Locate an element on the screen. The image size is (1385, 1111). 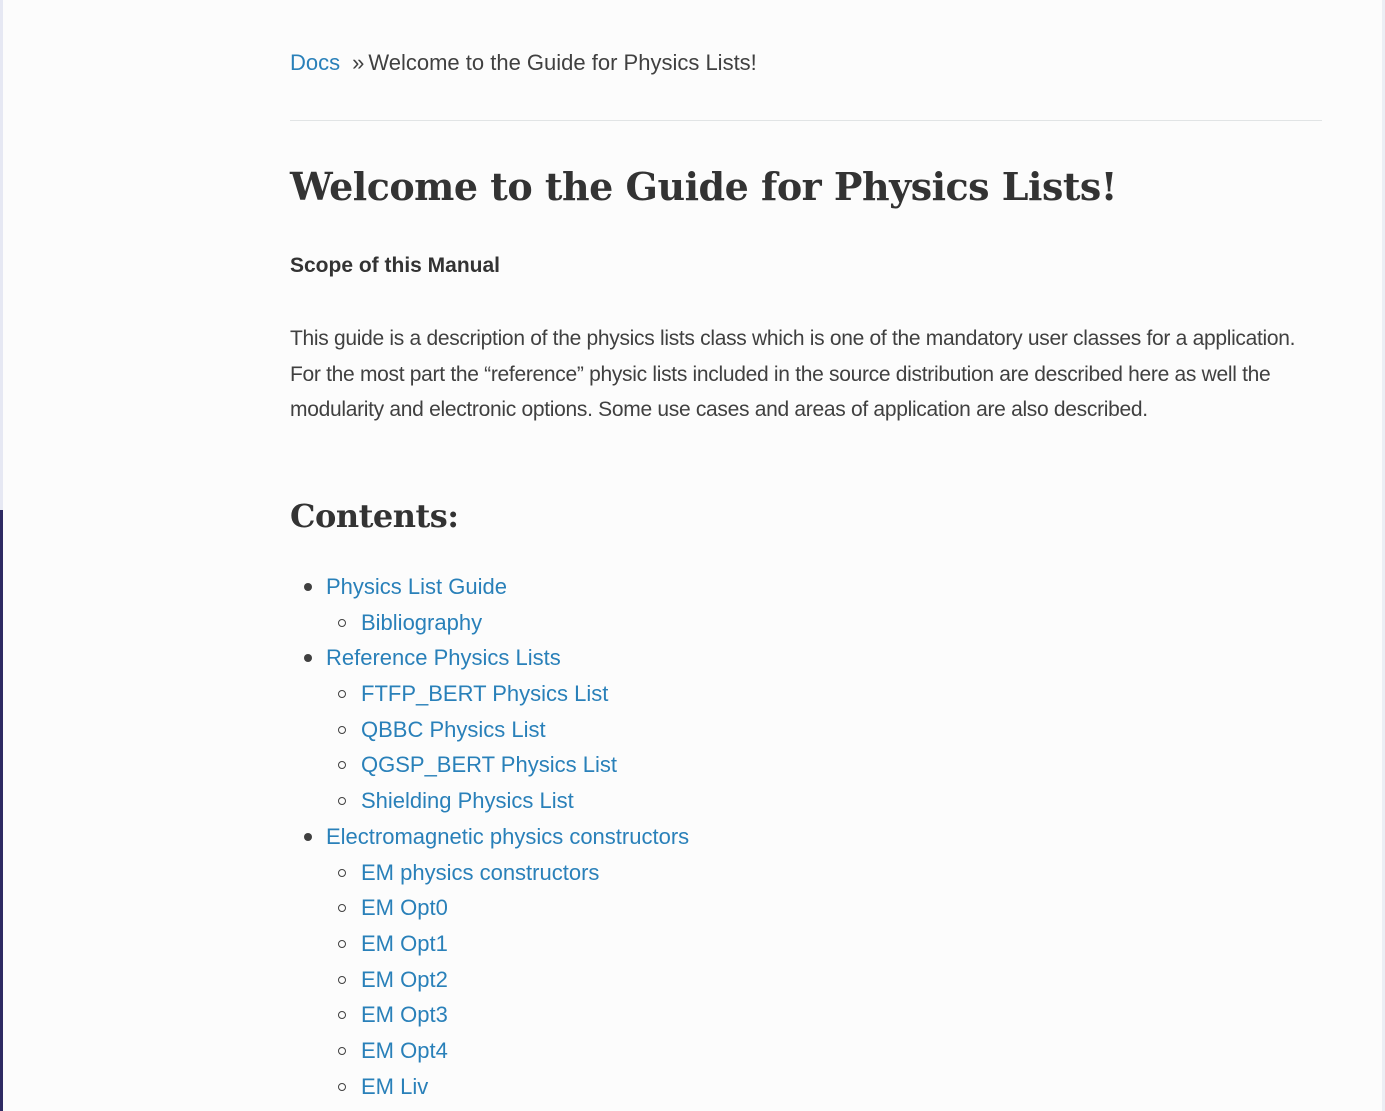
toc-item: QBBC Physics List is located at coordinates (489, 730).